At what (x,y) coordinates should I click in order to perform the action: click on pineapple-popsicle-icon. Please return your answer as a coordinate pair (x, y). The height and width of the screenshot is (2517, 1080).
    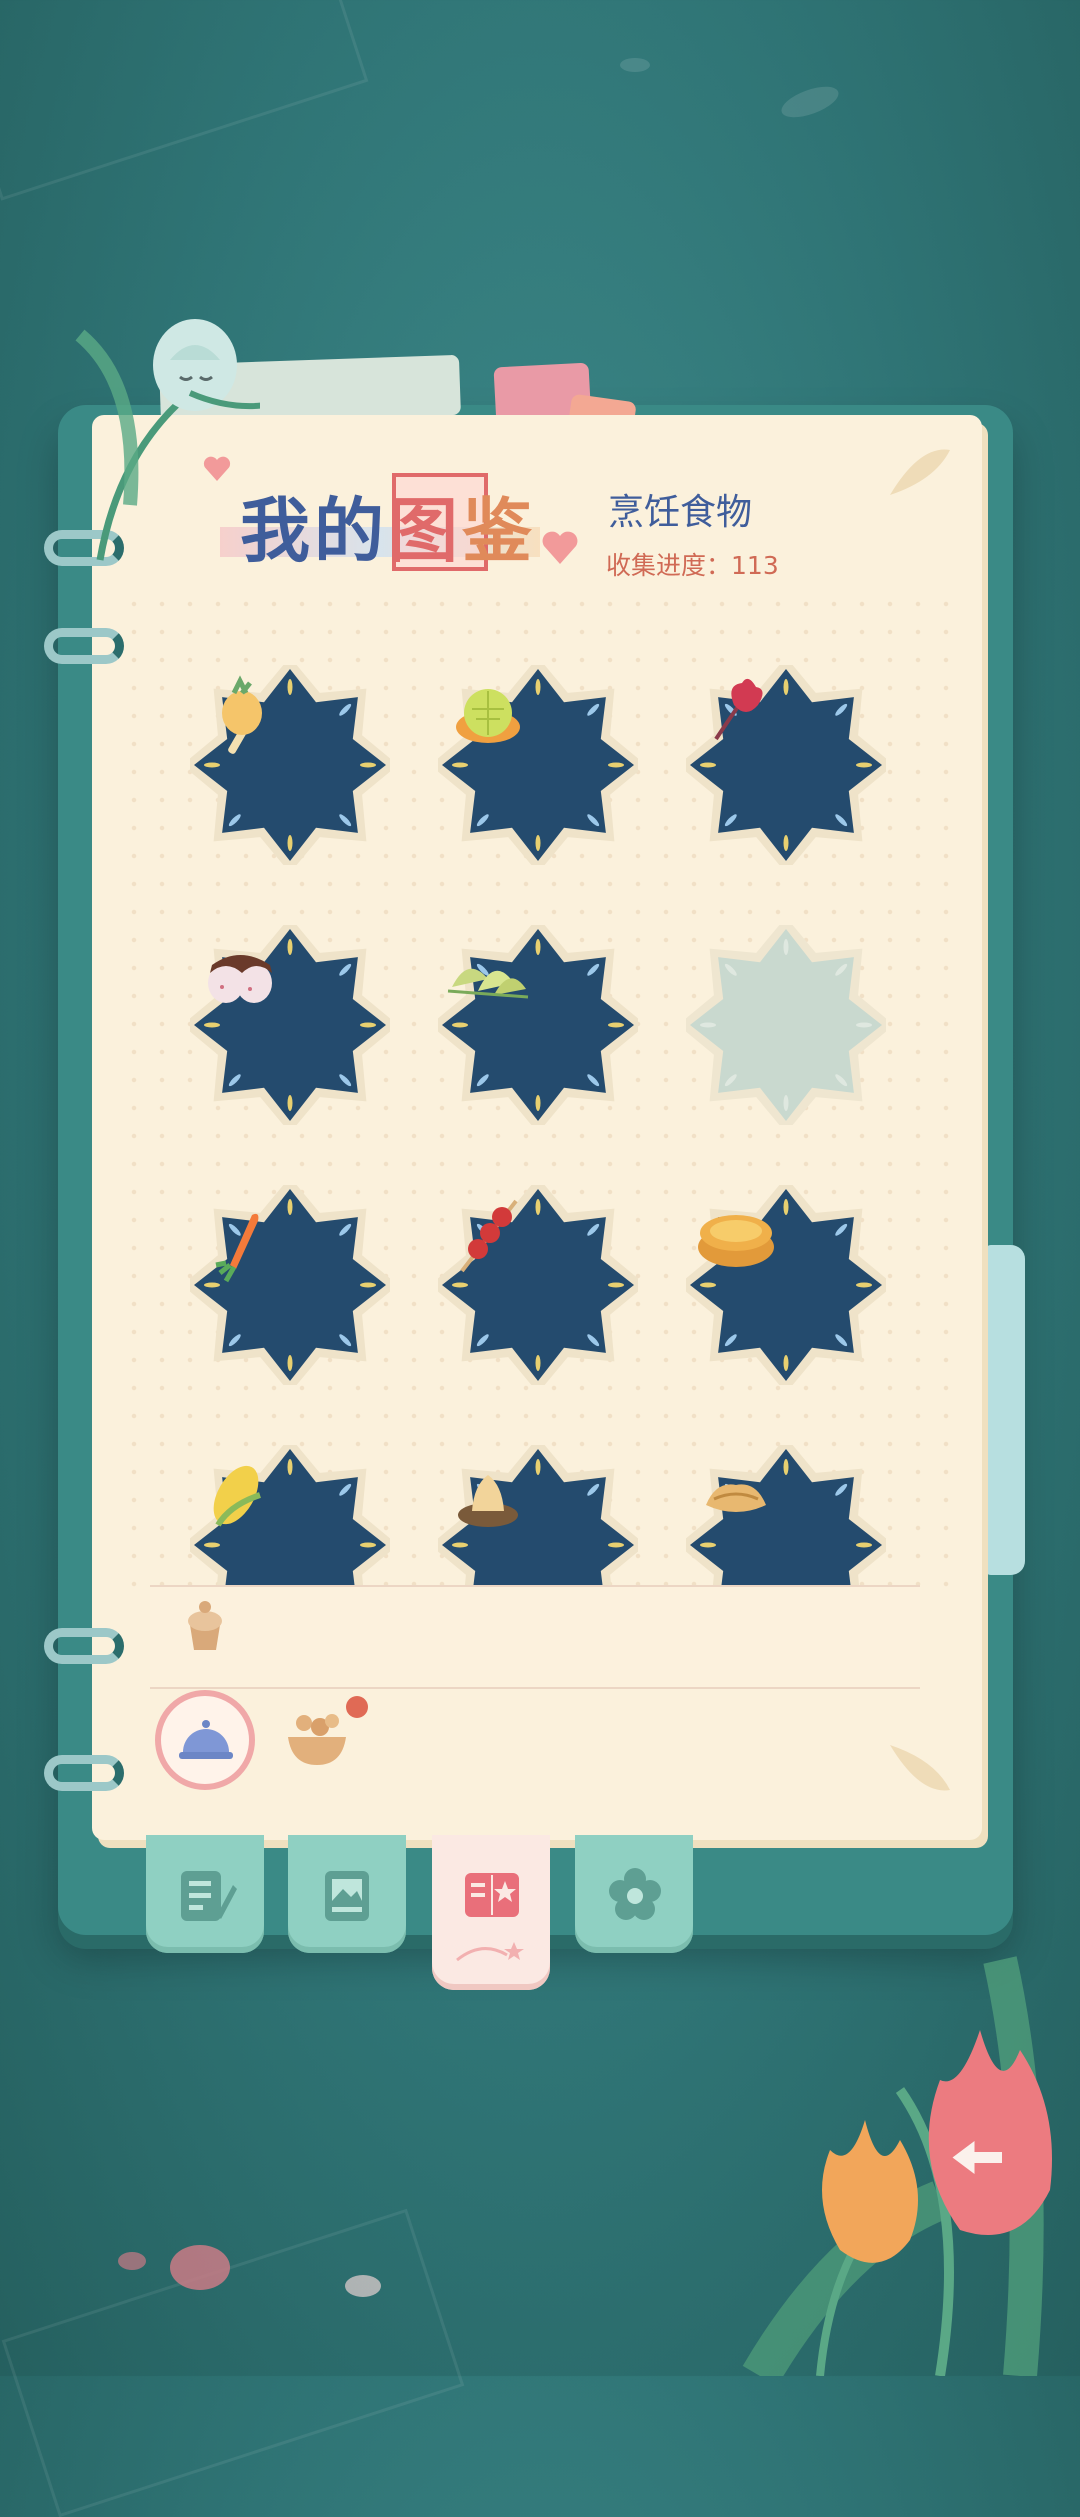
    Looking at the image, I should click on (242, 714).